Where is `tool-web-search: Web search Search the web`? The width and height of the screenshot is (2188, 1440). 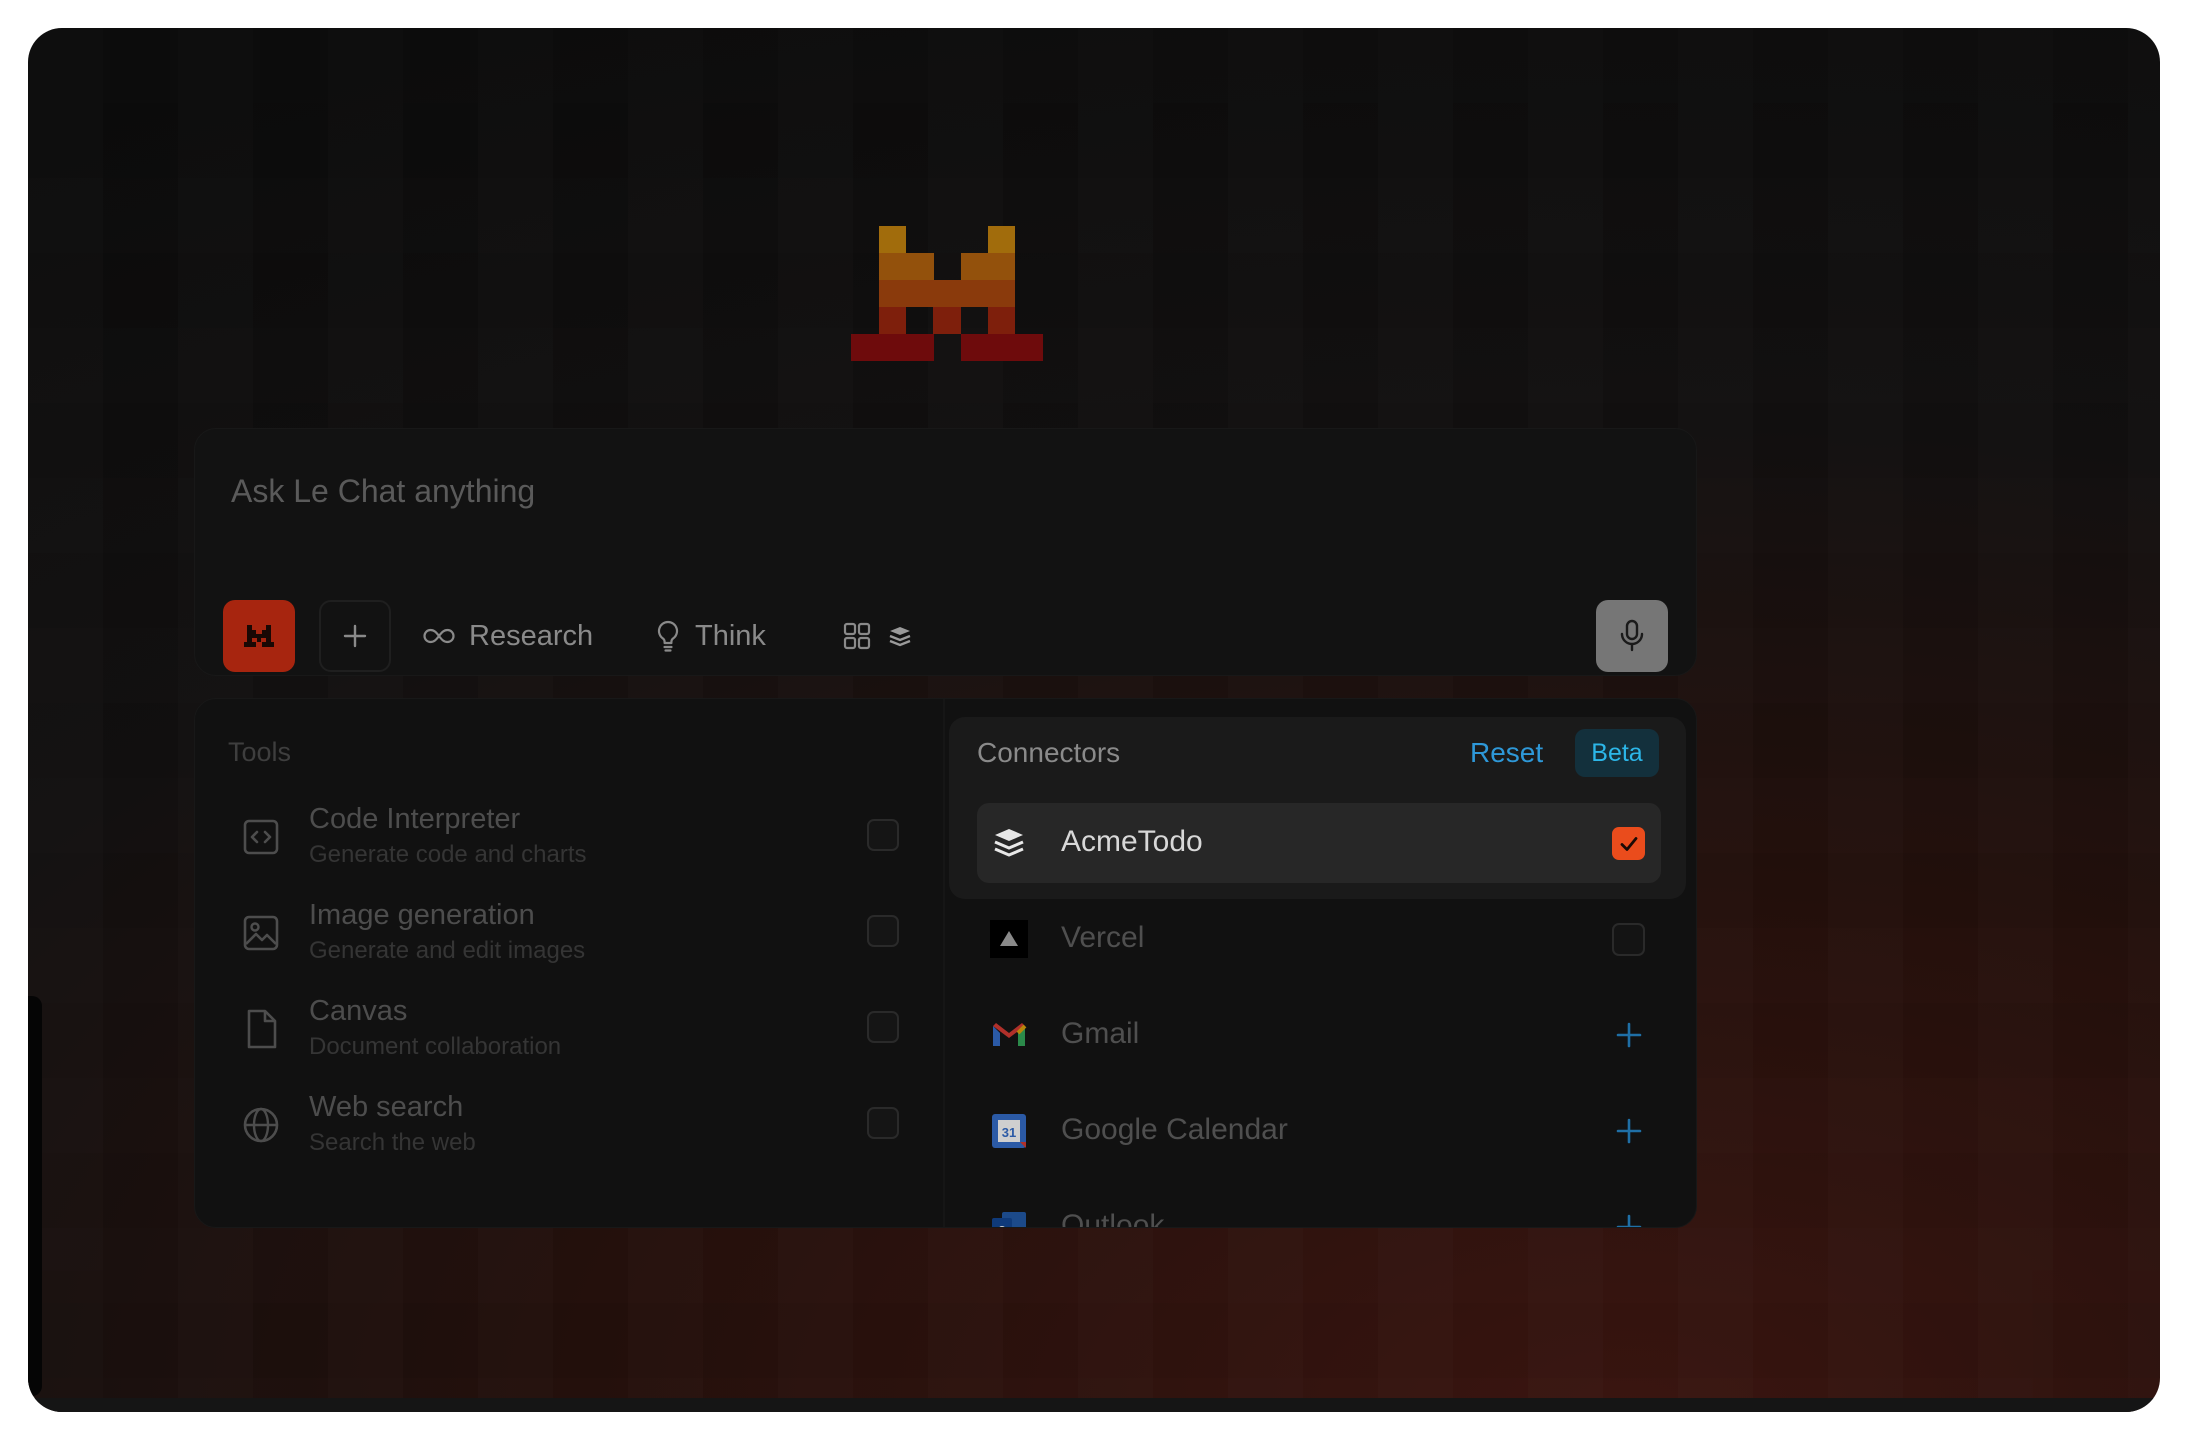
tool-web-search: Web search Search the web is located at coordinates (563, 1127).